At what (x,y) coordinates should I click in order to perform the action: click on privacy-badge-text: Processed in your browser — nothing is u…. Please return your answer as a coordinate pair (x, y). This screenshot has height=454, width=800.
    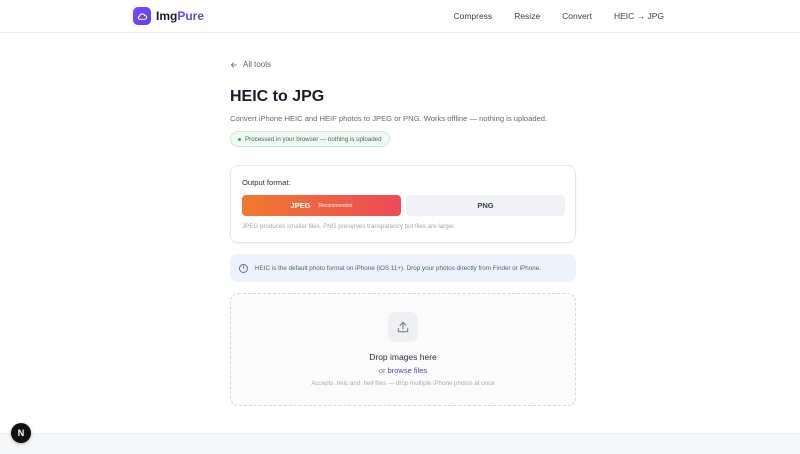
    Looking at the image, I should click on (313, 139).